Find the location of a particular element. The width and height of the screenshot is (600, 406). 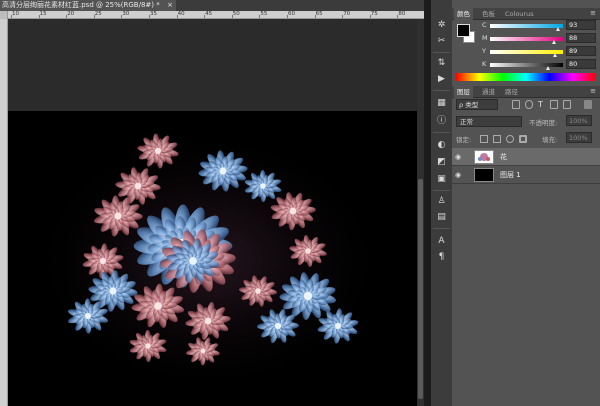

tab-swatches: 色板 is located at coordinates (488, 14).